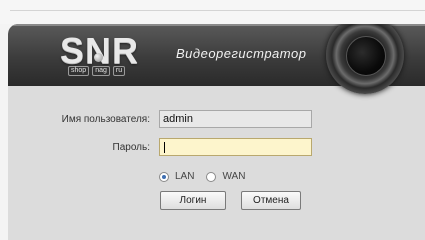 Image resolution: width=425 pixels, height=240 pixels. I want to click on logo: SNR shop nag ru, so click(104, 54).